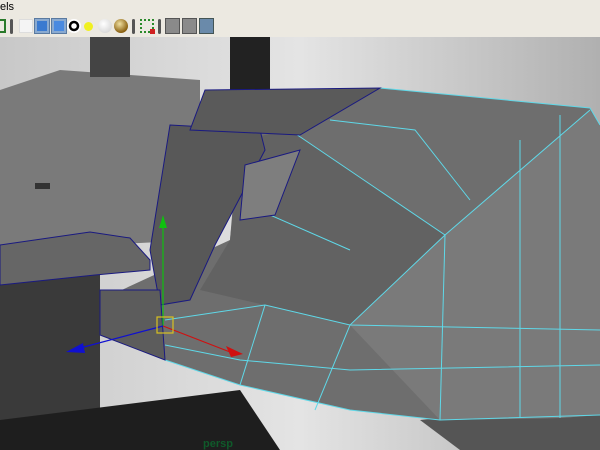 The width and height of the screenshot is (600, 450). I want to click on use-selected-lights-icon, so click(121, 26).